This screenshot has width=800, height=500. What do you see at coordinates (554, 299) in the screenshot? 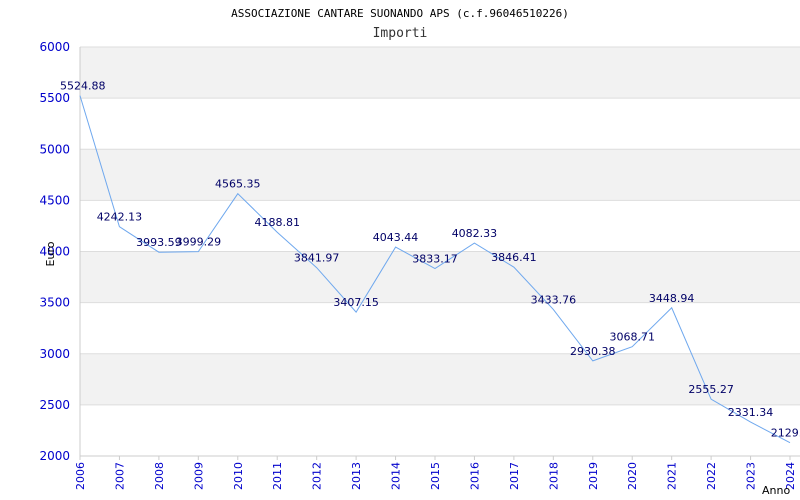
I see `data-label: 3433.76` at bounding box center [554, 299].